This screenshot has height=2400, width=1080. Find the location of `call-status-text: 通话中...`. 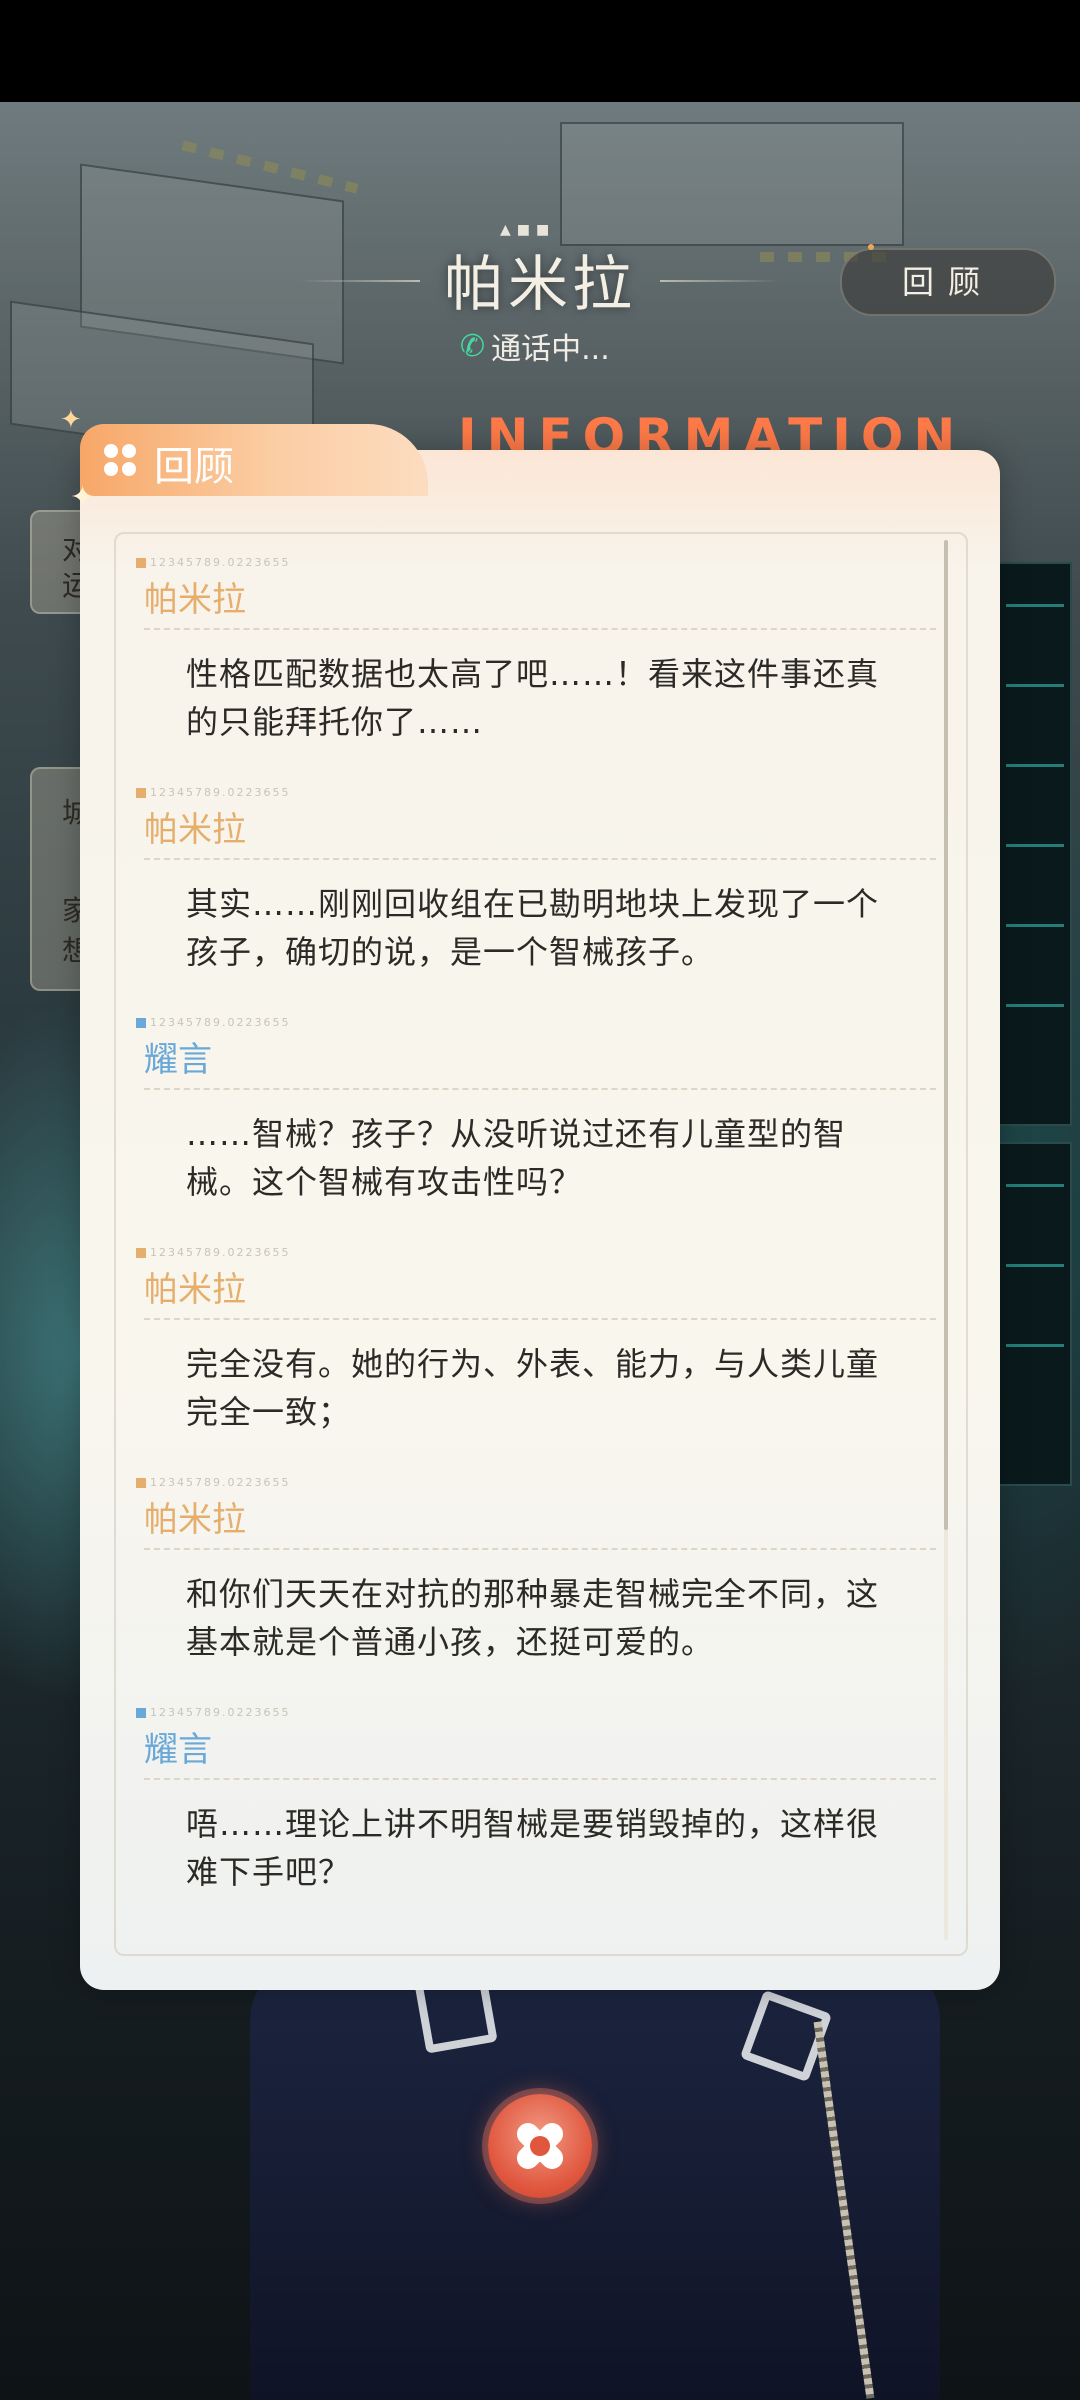

call-status-text: 通话中... is located at coordinates (550, 349).